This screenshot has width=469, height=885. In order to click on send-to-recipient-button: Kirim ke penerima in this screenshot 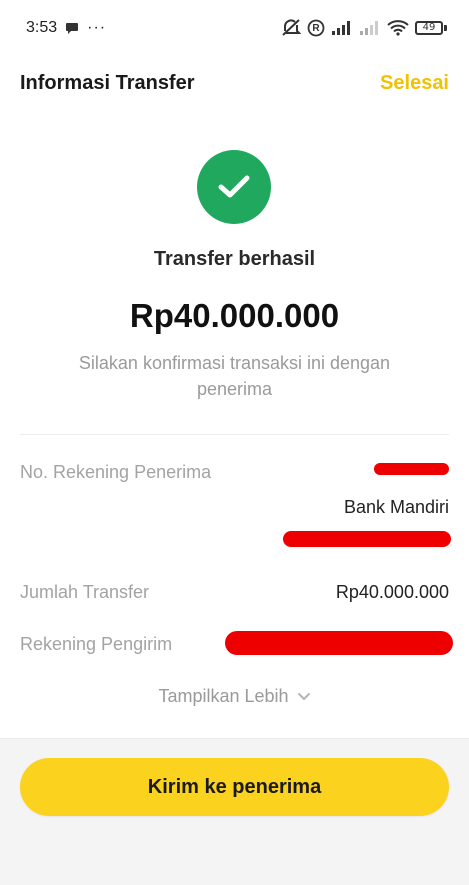, I will do `click(234, 787)`.